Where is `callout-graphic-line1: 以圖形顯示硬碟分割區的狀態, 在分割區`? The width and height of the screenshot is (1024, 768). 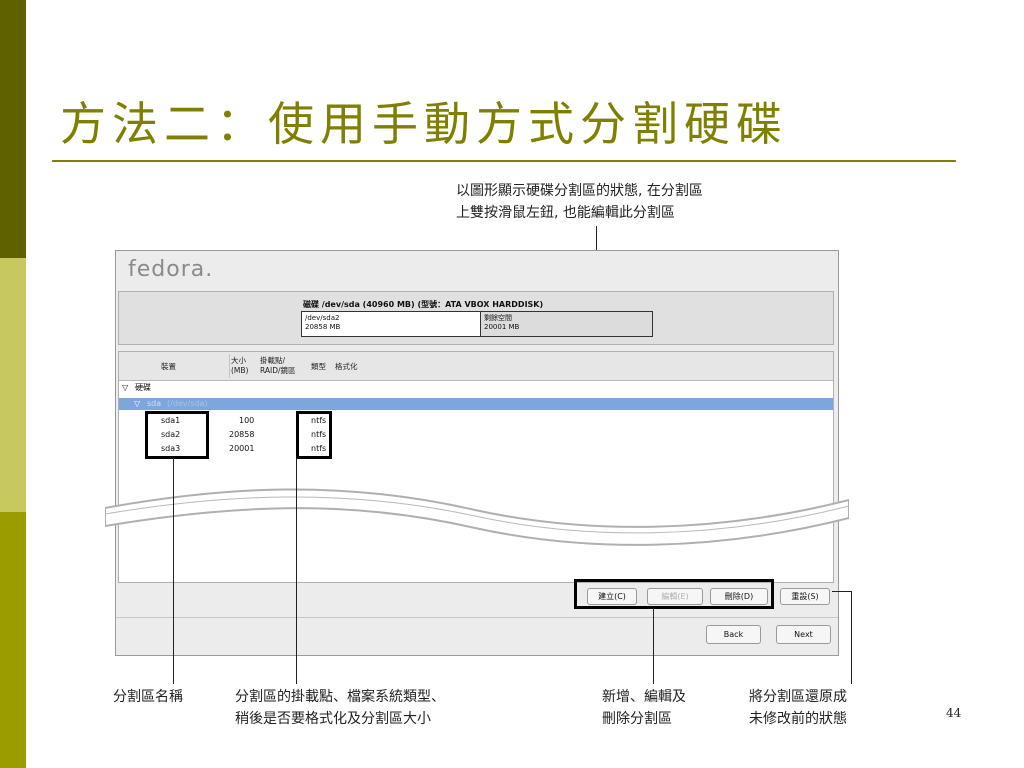 callout-graphic-line1: 以圖形顯示硬碟分割區的狀態, 在分割區 is located at coordinates (579, 191).